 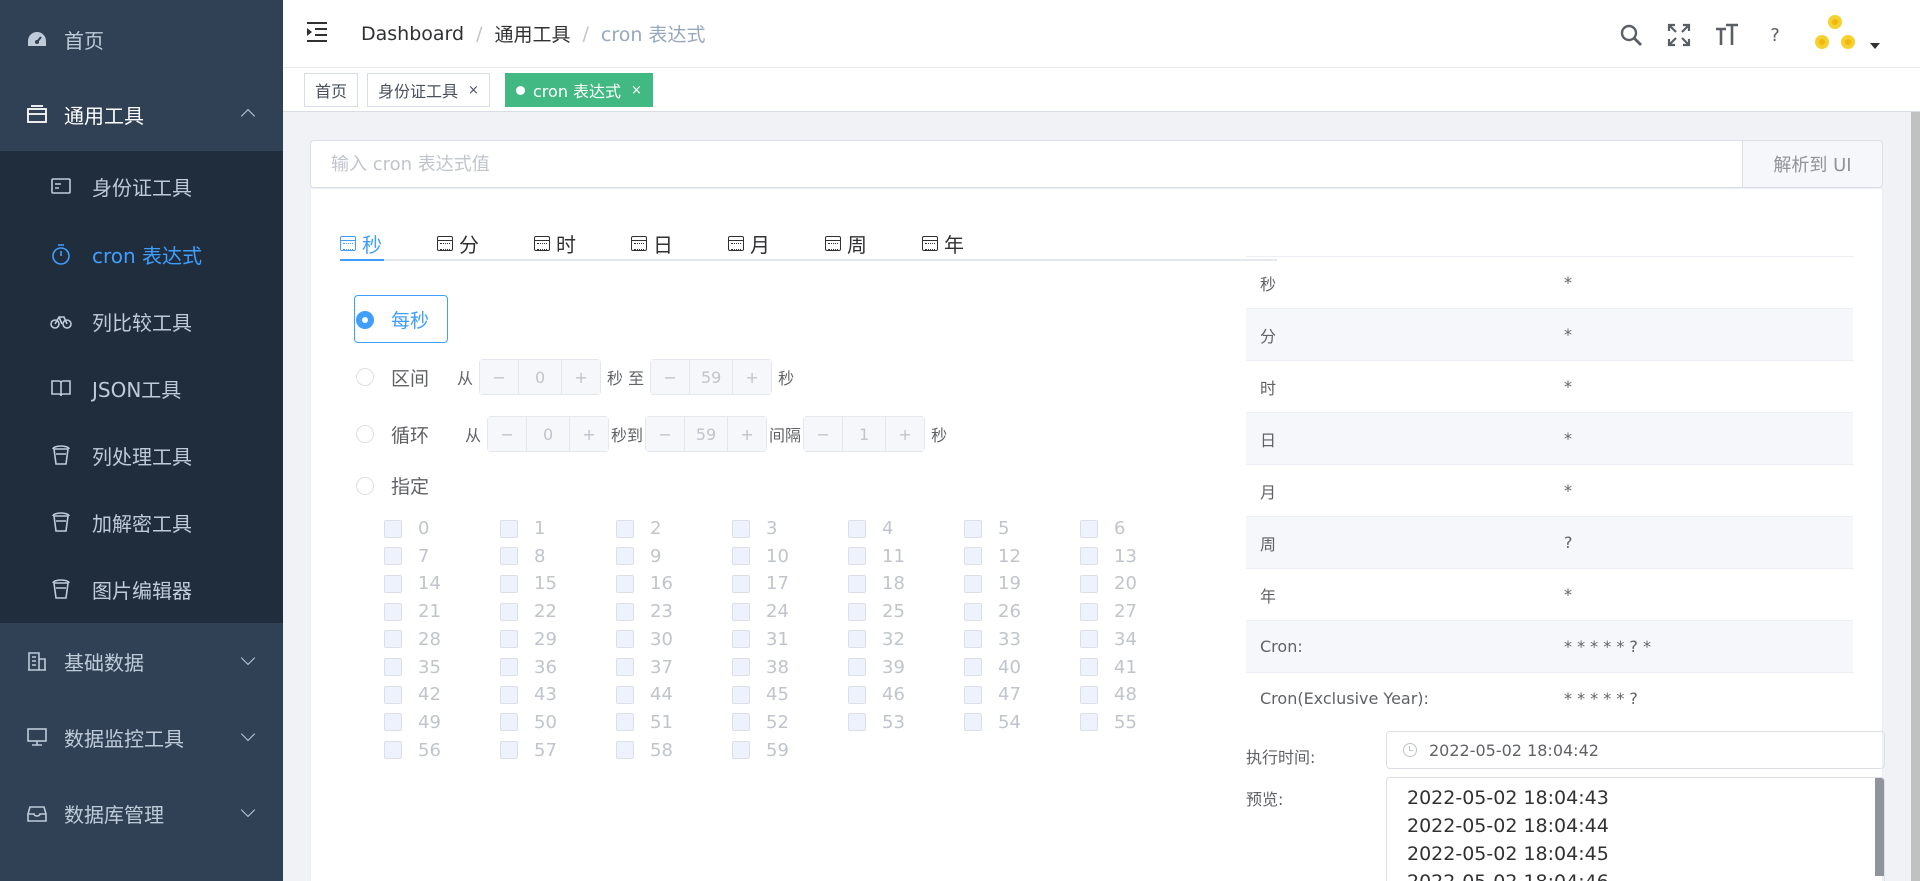 What do you see at coordinates (522, 556) in the screenshot?
I see `second-checkbox: 8` at bounding box center [522, 556].